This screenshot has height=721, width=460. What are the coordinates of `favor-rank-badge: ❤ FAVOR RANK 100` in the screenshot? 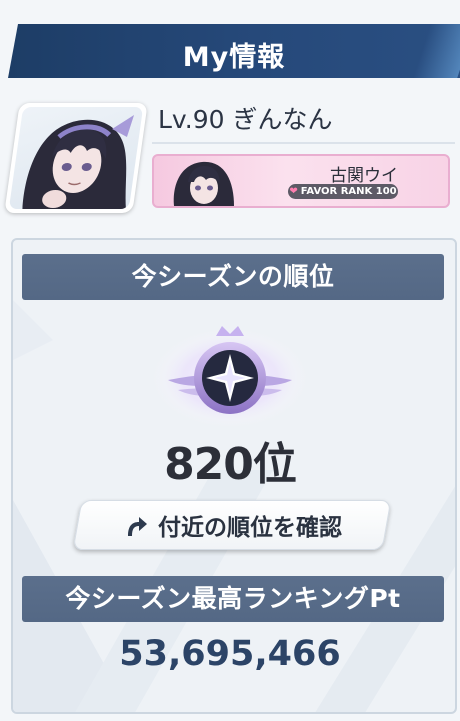 It's located at (343, 191).